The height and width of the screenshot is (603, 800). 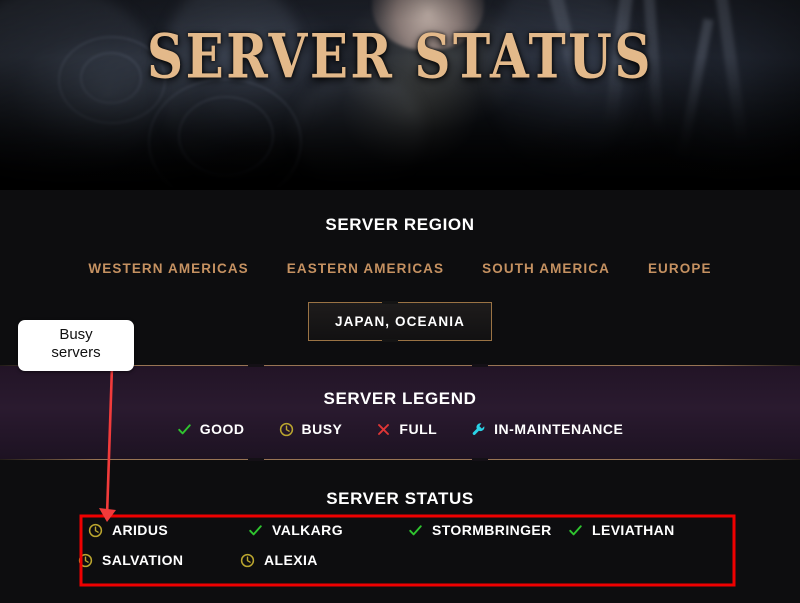 I want to click on annotation-arrow-head, so click(x=107, y=515).